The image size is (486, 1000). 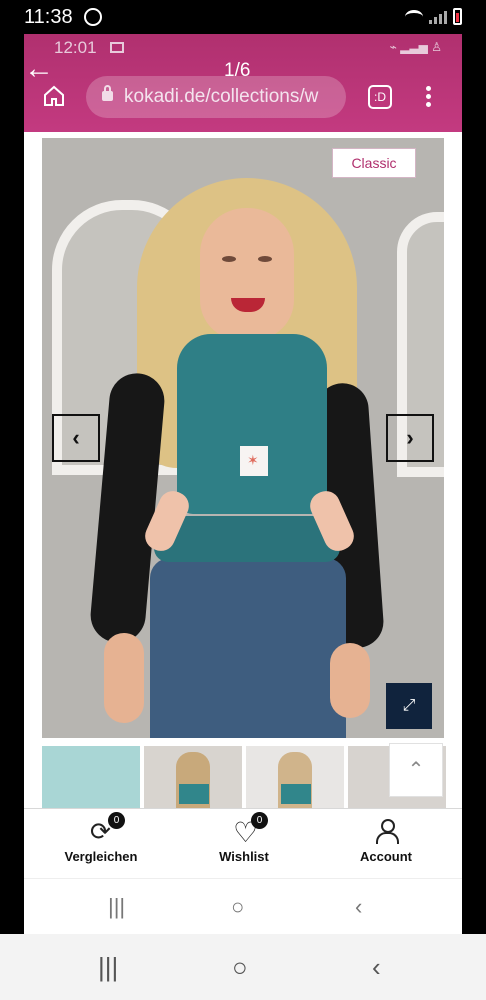 What do you see at coordinates (107, 93) in the screenshot?
I see `lock-icon` at bounding box center [107, 93].